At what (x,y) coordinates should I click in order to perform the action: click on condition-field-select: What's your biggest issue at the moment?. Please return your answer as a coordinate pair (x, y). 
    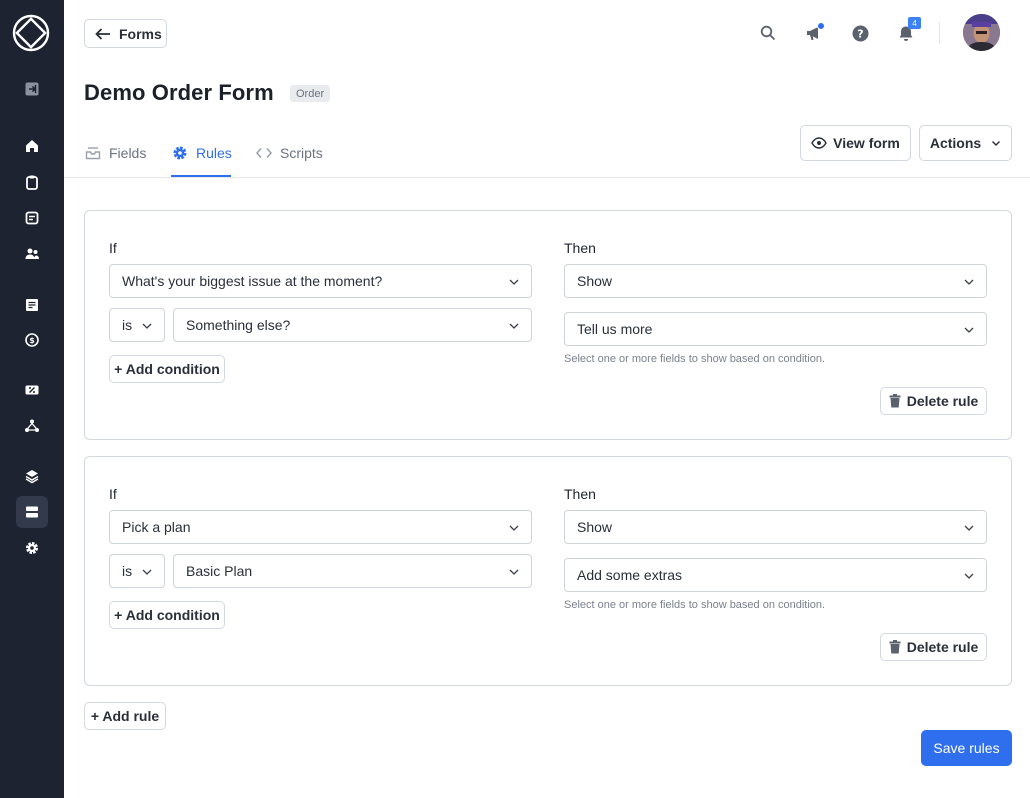
    Looking at the image, I should click on (320, 281).